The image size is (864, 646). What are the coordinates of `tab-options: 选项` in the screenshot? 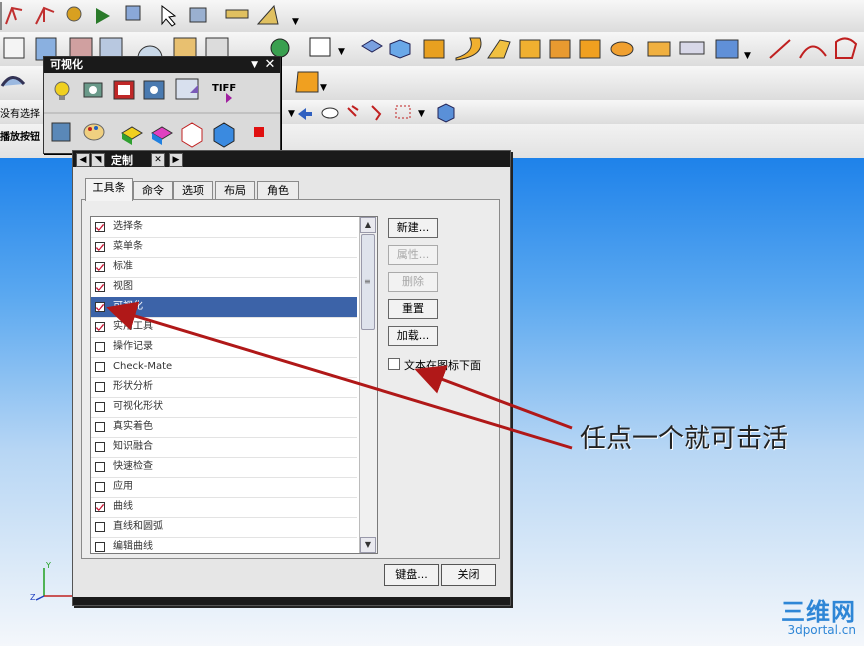 It's located at (193, 190).